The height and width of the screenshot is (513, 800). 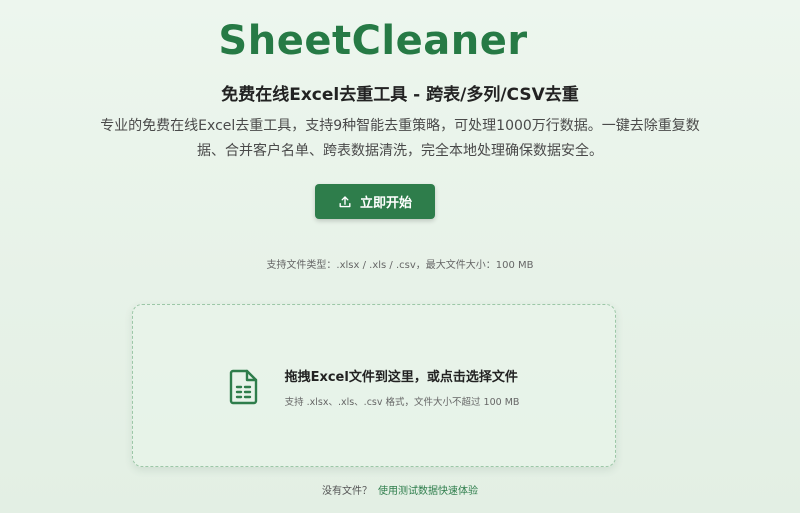 I want to click on no-file-text: 没有文件？, so click(x=347, y=491).